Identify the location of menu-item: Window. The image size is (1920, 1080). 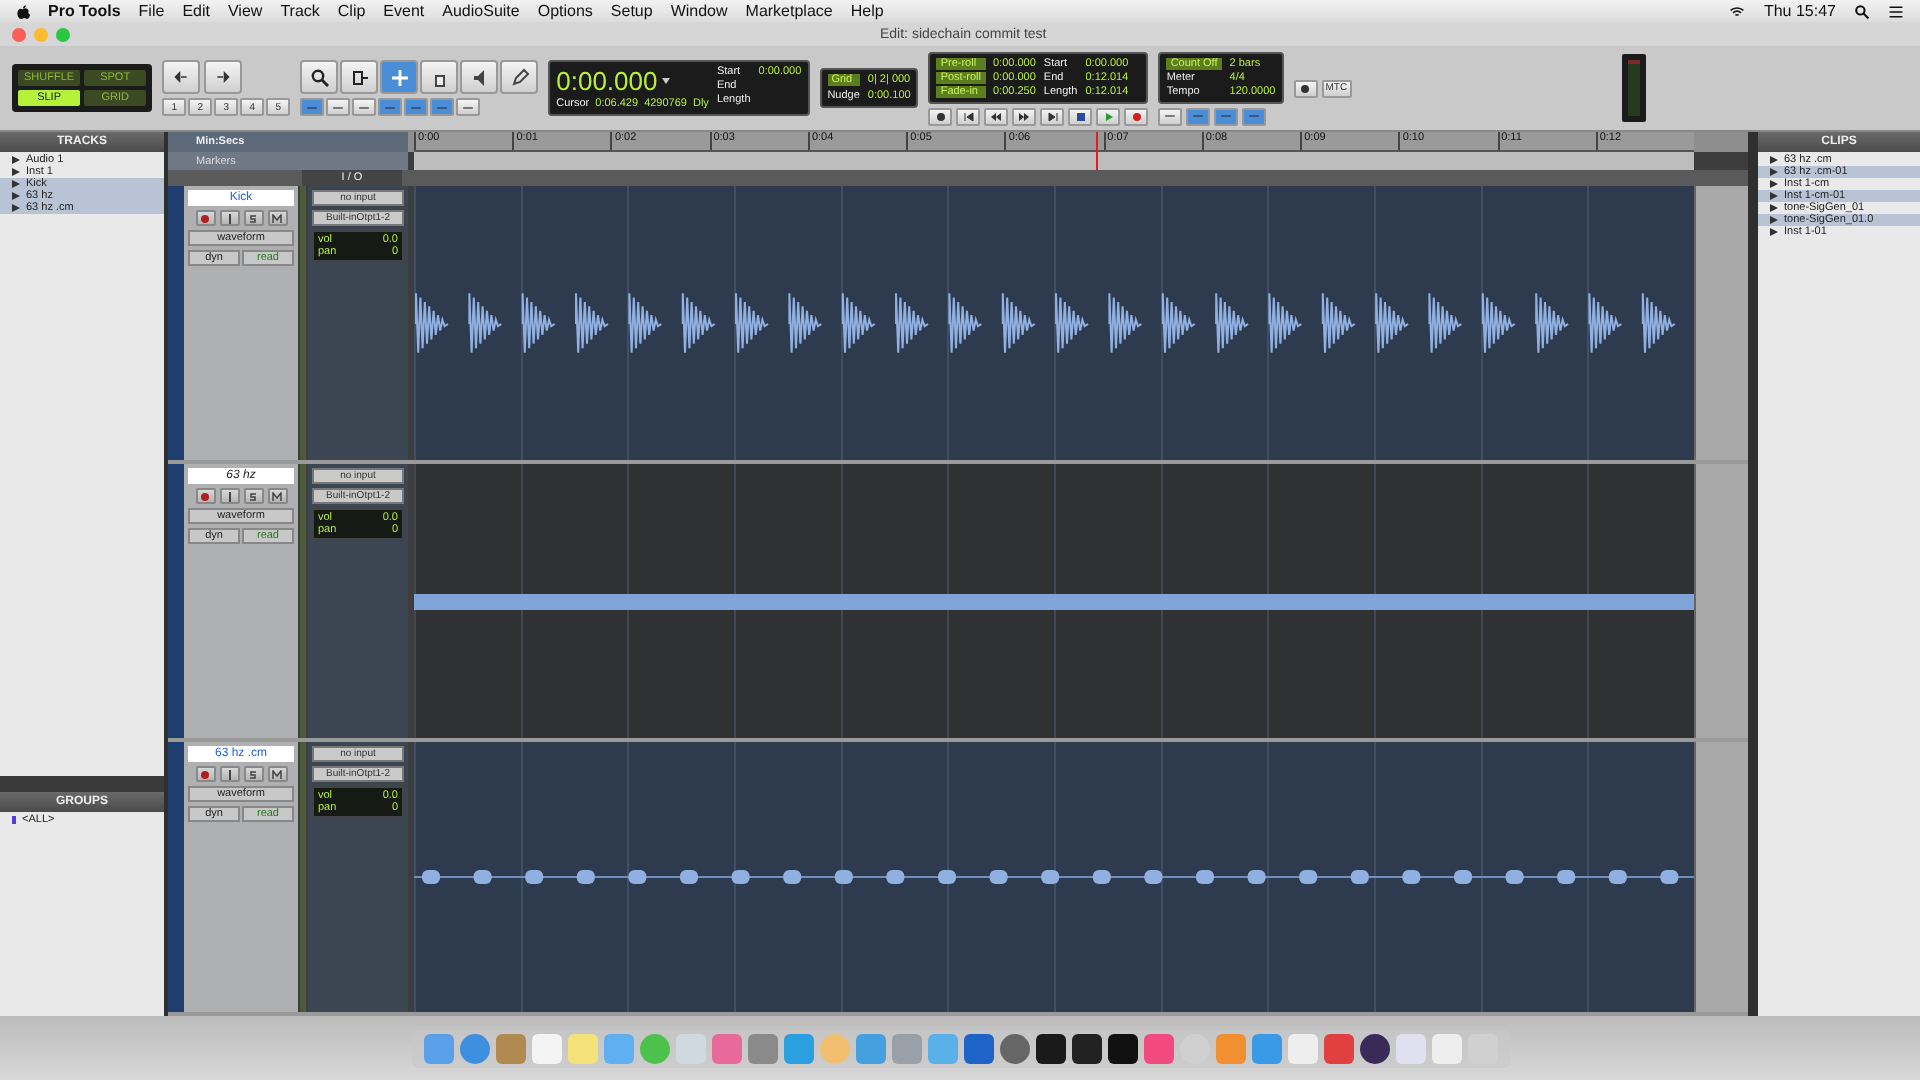
(699, 11).